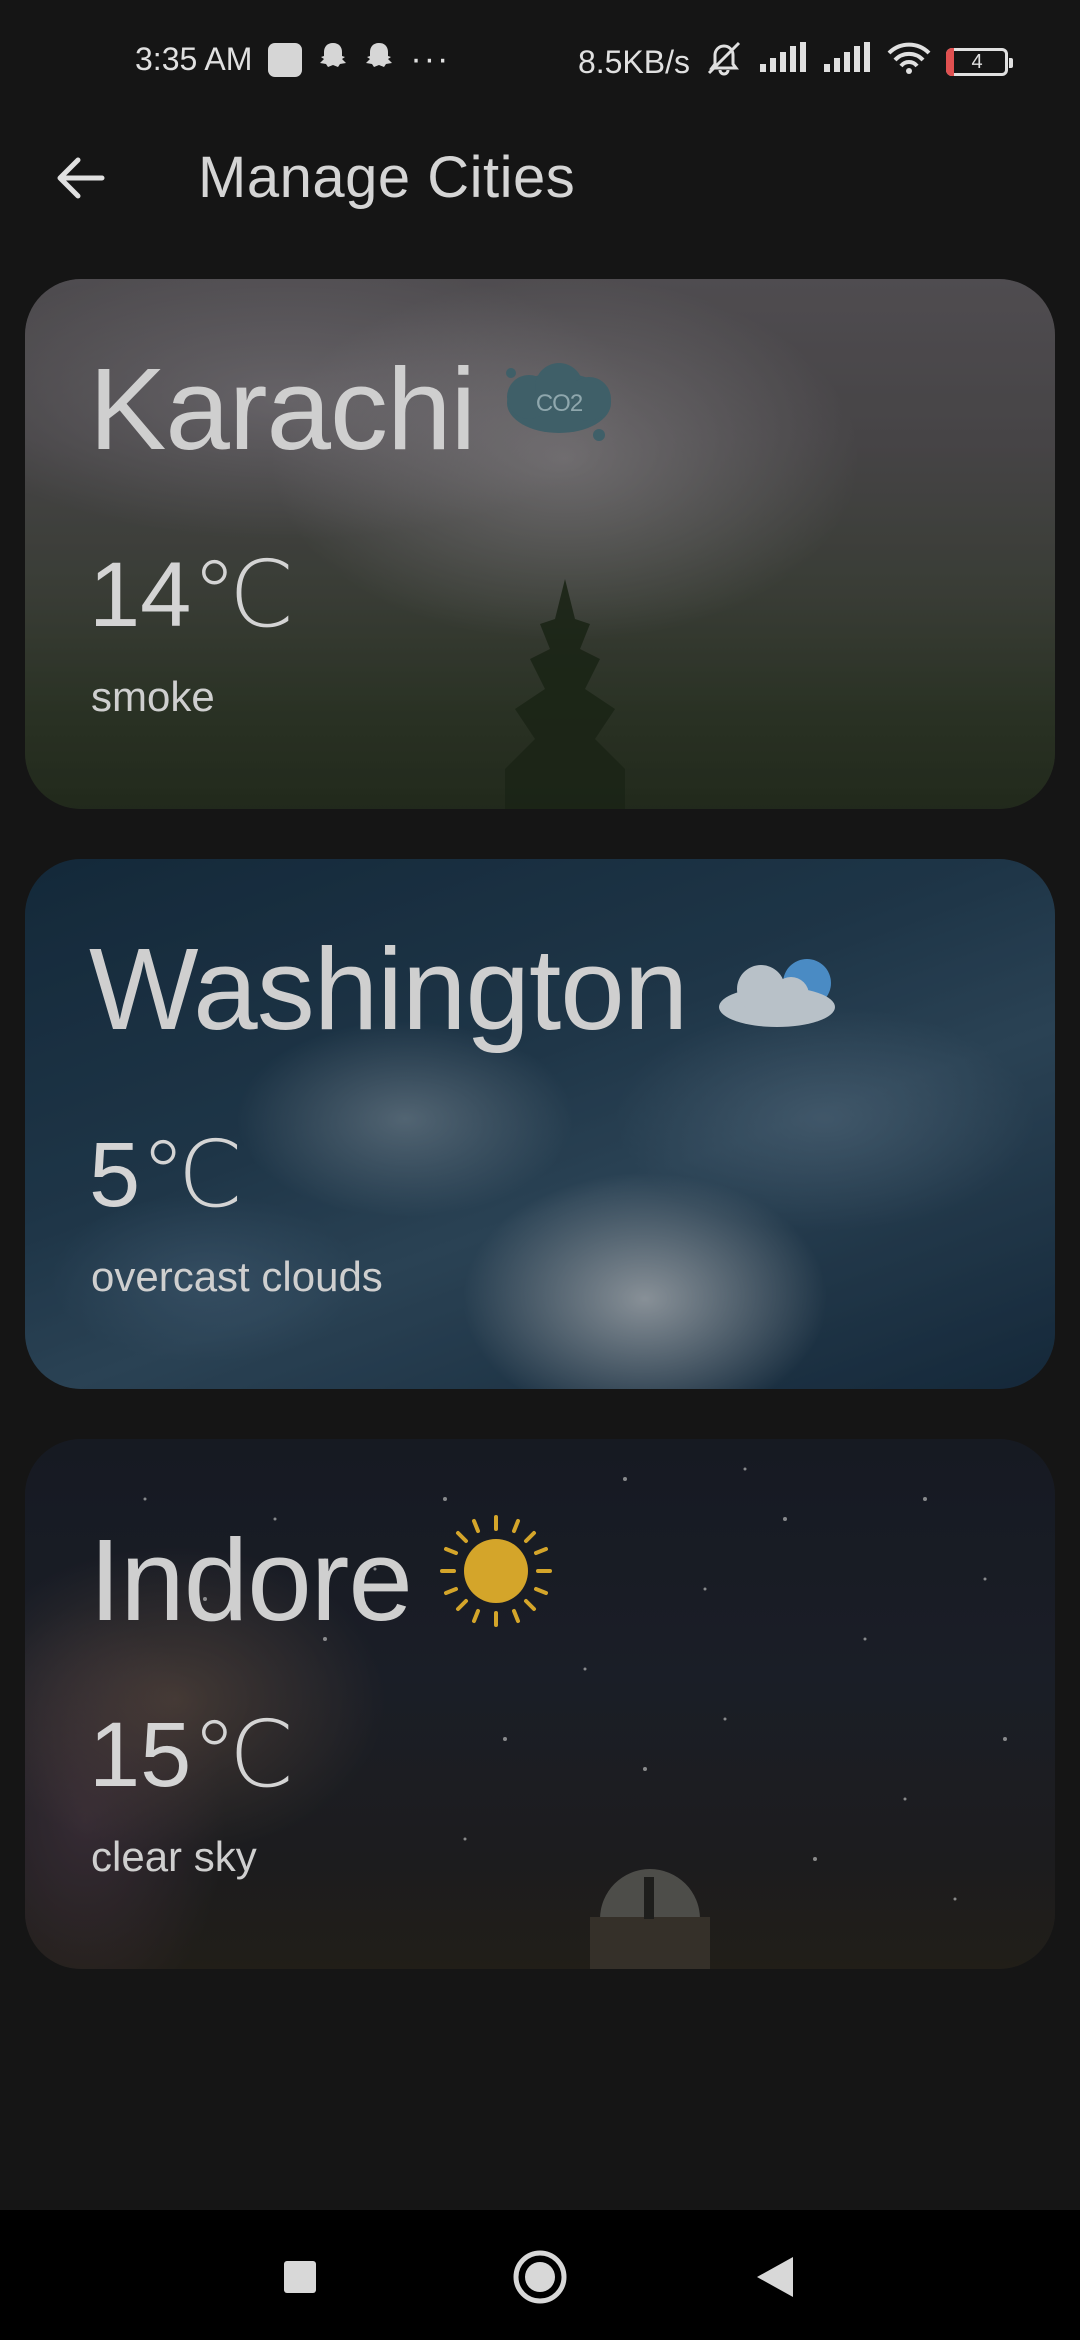 Image resolution: width=1080 pixels, height=2340 pixels. Describe the element at coordinates (776, 989) in the screenshot. I see `cloud-icon` at that location.